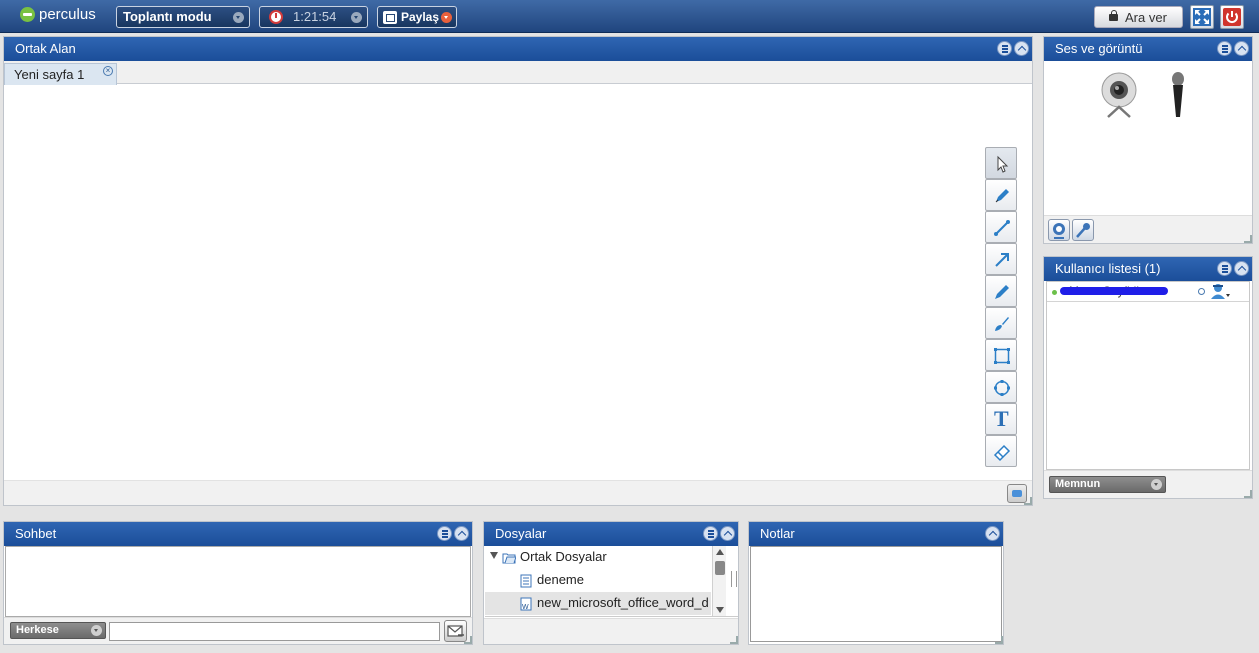  I want to click on brush-tool, so click(1001, 323).